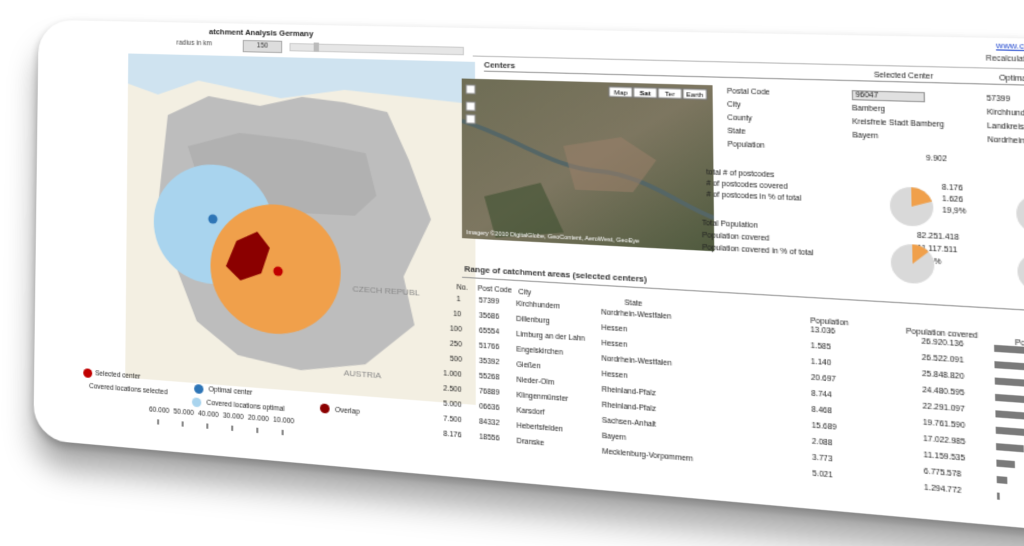 The image size is (1024, 546). What do you see at coordinates (740, 118) in the screenshot?
I see `center-field-label: County` at bounding box center [740, 118].